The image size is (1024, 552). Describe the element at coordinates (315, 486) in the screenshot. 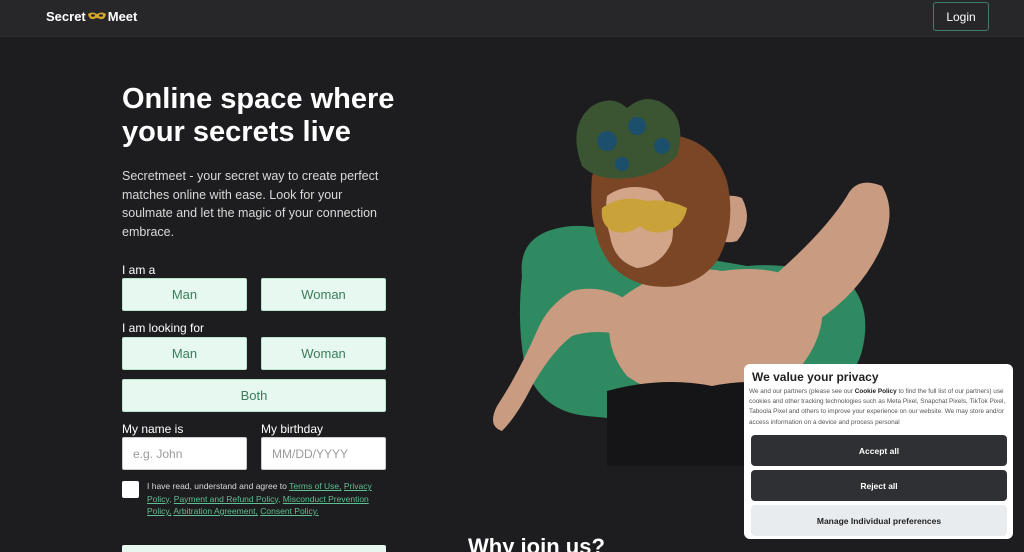

I see `terms-of-use-link: Terms of Use,` at that location.